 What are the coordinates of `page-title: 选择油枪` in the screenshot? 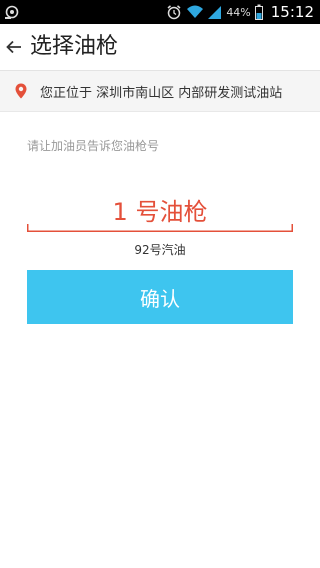 It's located at (74, 46).